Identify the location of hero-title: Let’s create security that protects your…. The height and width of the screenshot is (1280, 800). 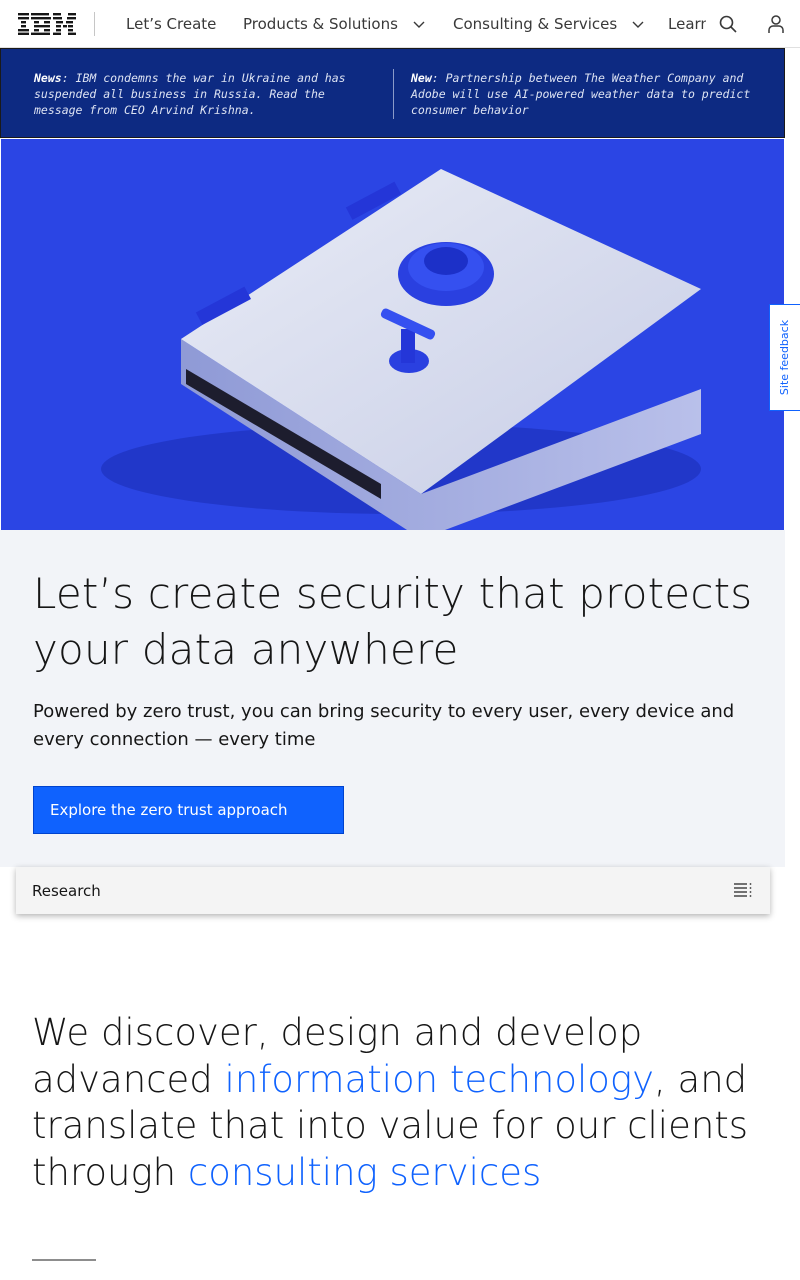
(393, 621).